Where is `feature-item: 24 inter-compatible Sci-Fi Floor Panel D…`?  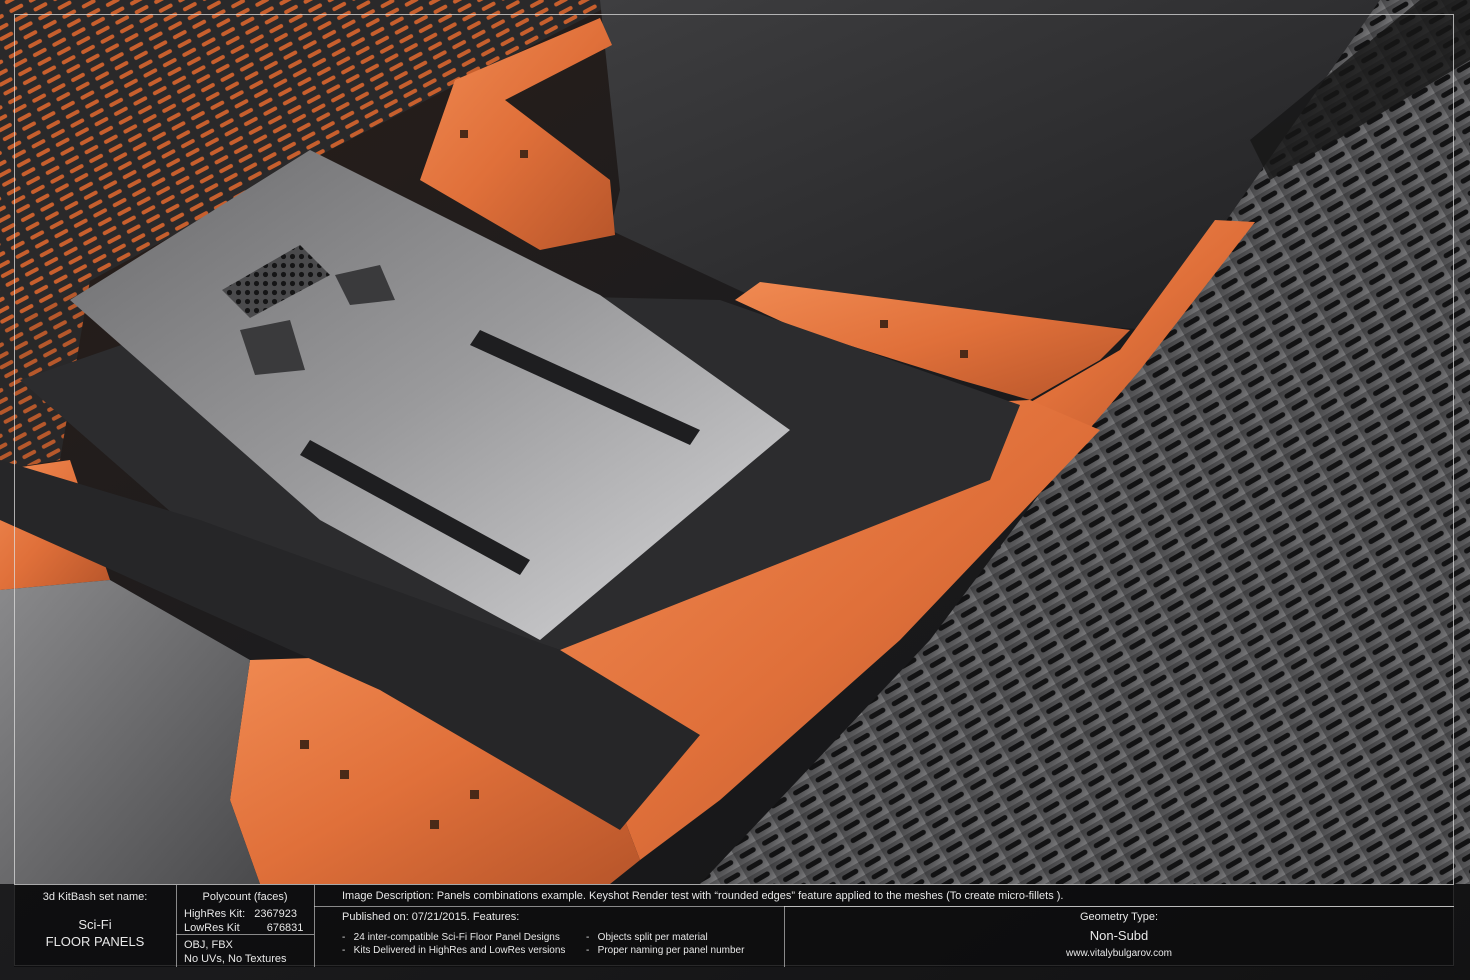
feature-item: 24 inter-compatible Sci-Fi Floor Panel D… is located at coordinates (456, 937).